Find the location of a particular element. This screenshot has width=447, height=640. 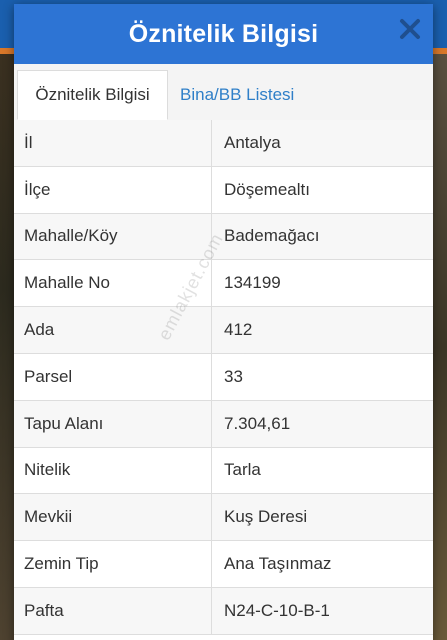

table-row: Mahalle/Köy Bademağacı is located at coordinates (223, 237).